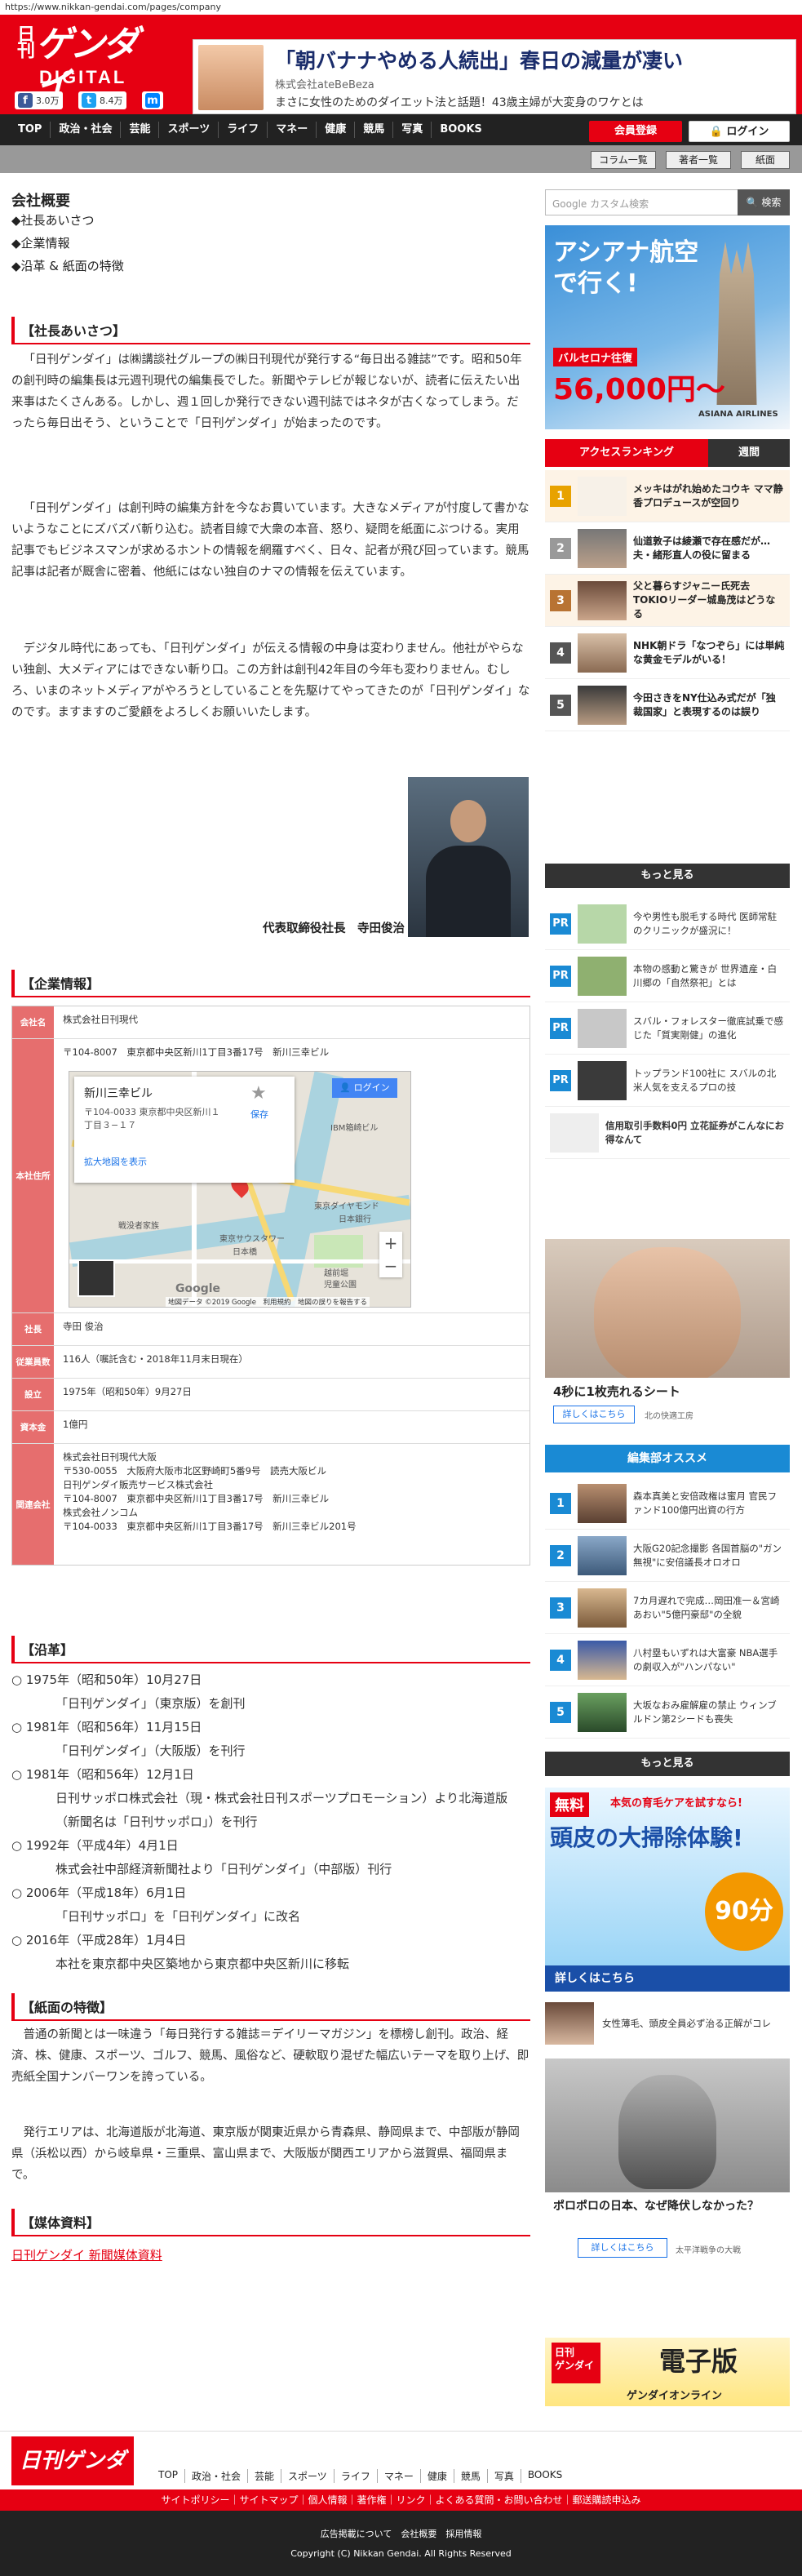 This screenshot has height=2576, width=802. What do you see at coordinates (258, 1093) in the screenshot?
I see `star-icon: ★` at bounding box center [258, 1093].